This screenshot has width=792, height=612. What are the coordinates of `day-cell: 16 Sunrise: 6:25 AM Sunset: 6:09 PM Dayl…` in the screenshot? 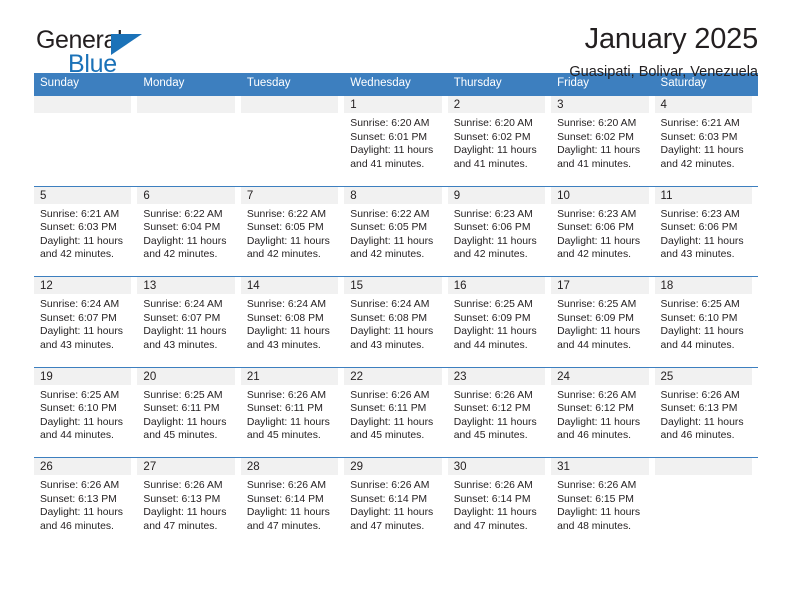 It's located at (499, 322).